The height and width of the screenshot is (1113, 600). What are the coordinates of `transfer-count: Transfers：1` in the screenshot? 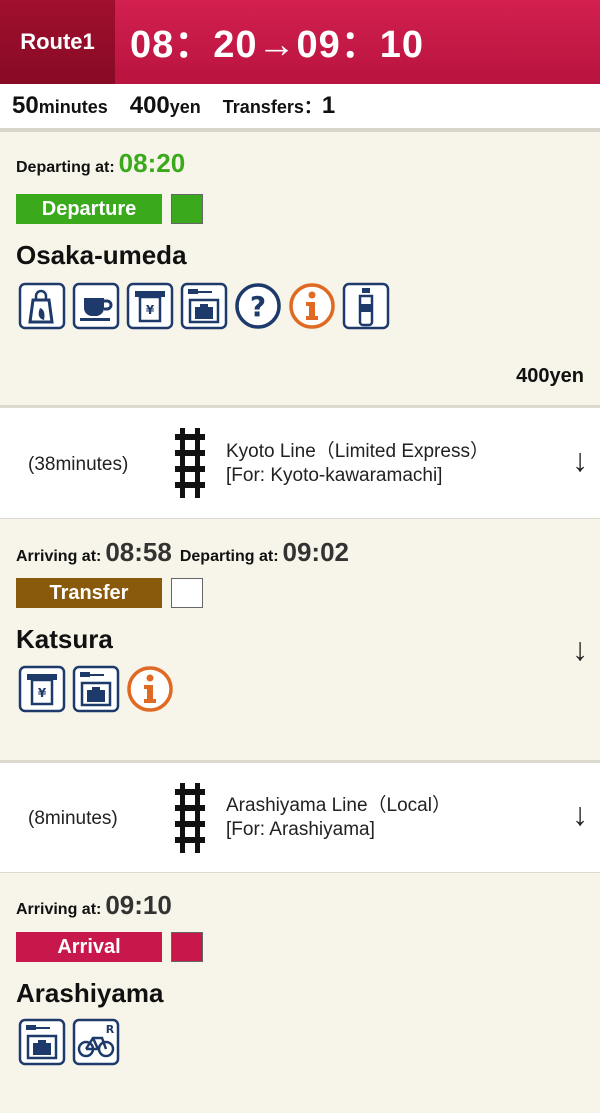 It's located at (279, 105).